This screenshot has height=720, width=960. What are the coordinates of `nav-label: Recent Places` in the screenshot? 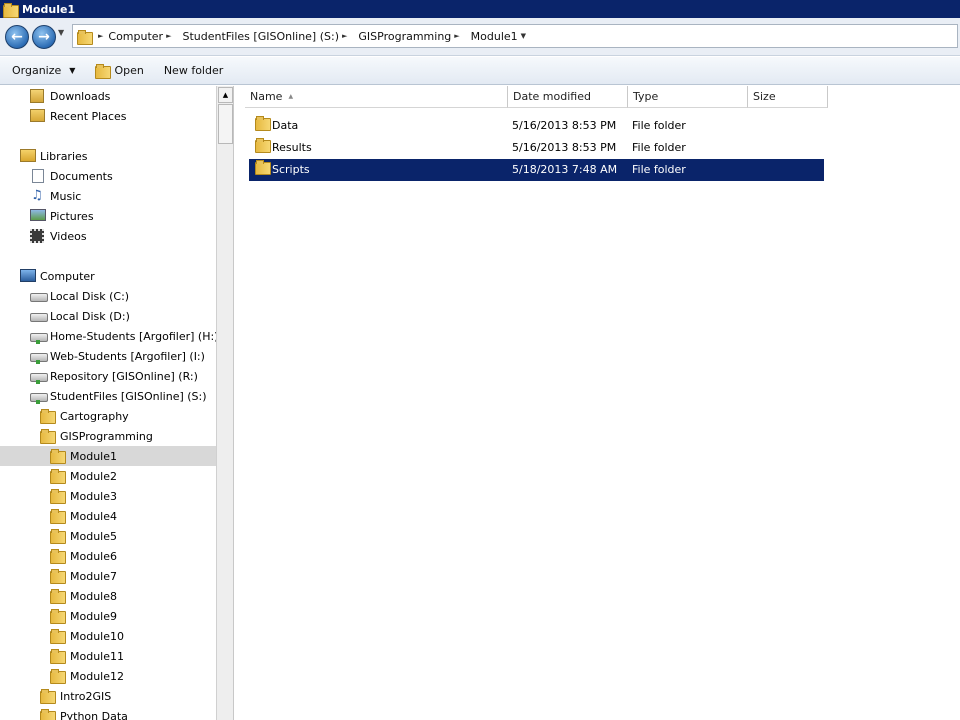 It's located at (88, 116).